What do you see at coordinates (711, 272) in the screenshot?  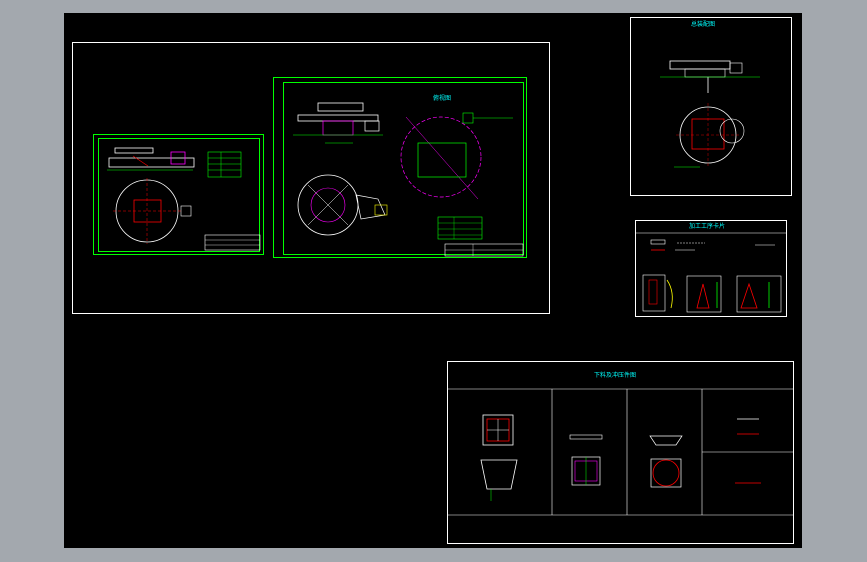 I see `sheet-process-card-drawing` at bounding box center [711, 272].